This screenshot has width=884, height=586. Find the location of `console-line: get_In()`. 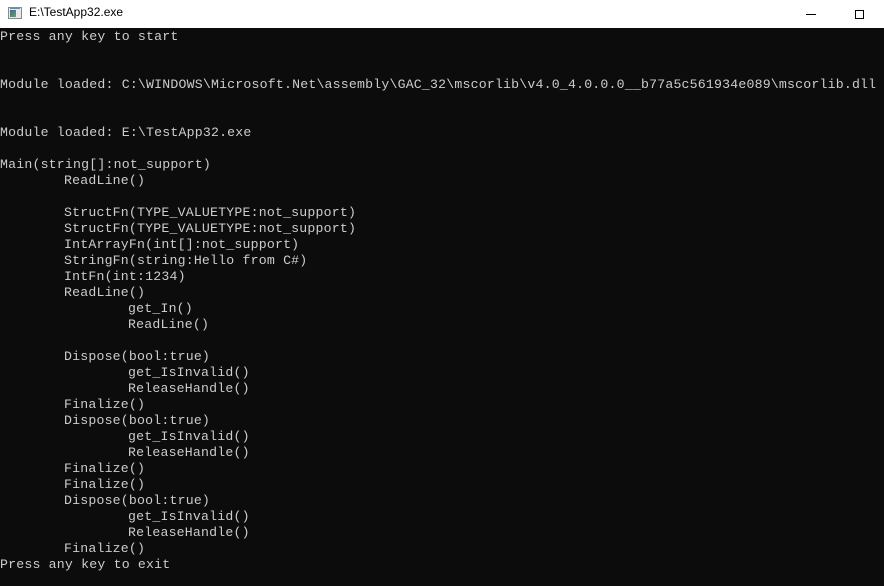

console-line: get_In() is located at coordinates (160, 308).